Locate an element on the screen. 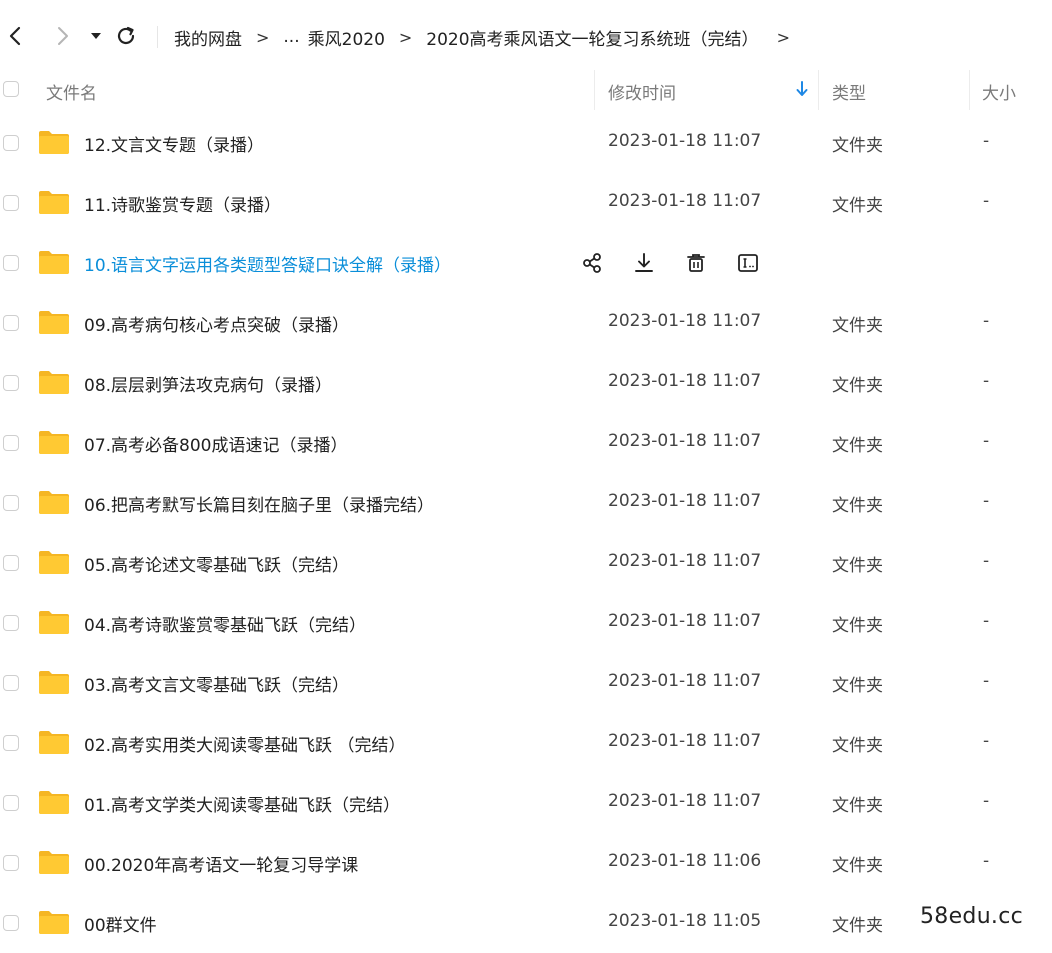  file-modified-time: 2023-01-18 11:05 is located at coordinates (685, 921).